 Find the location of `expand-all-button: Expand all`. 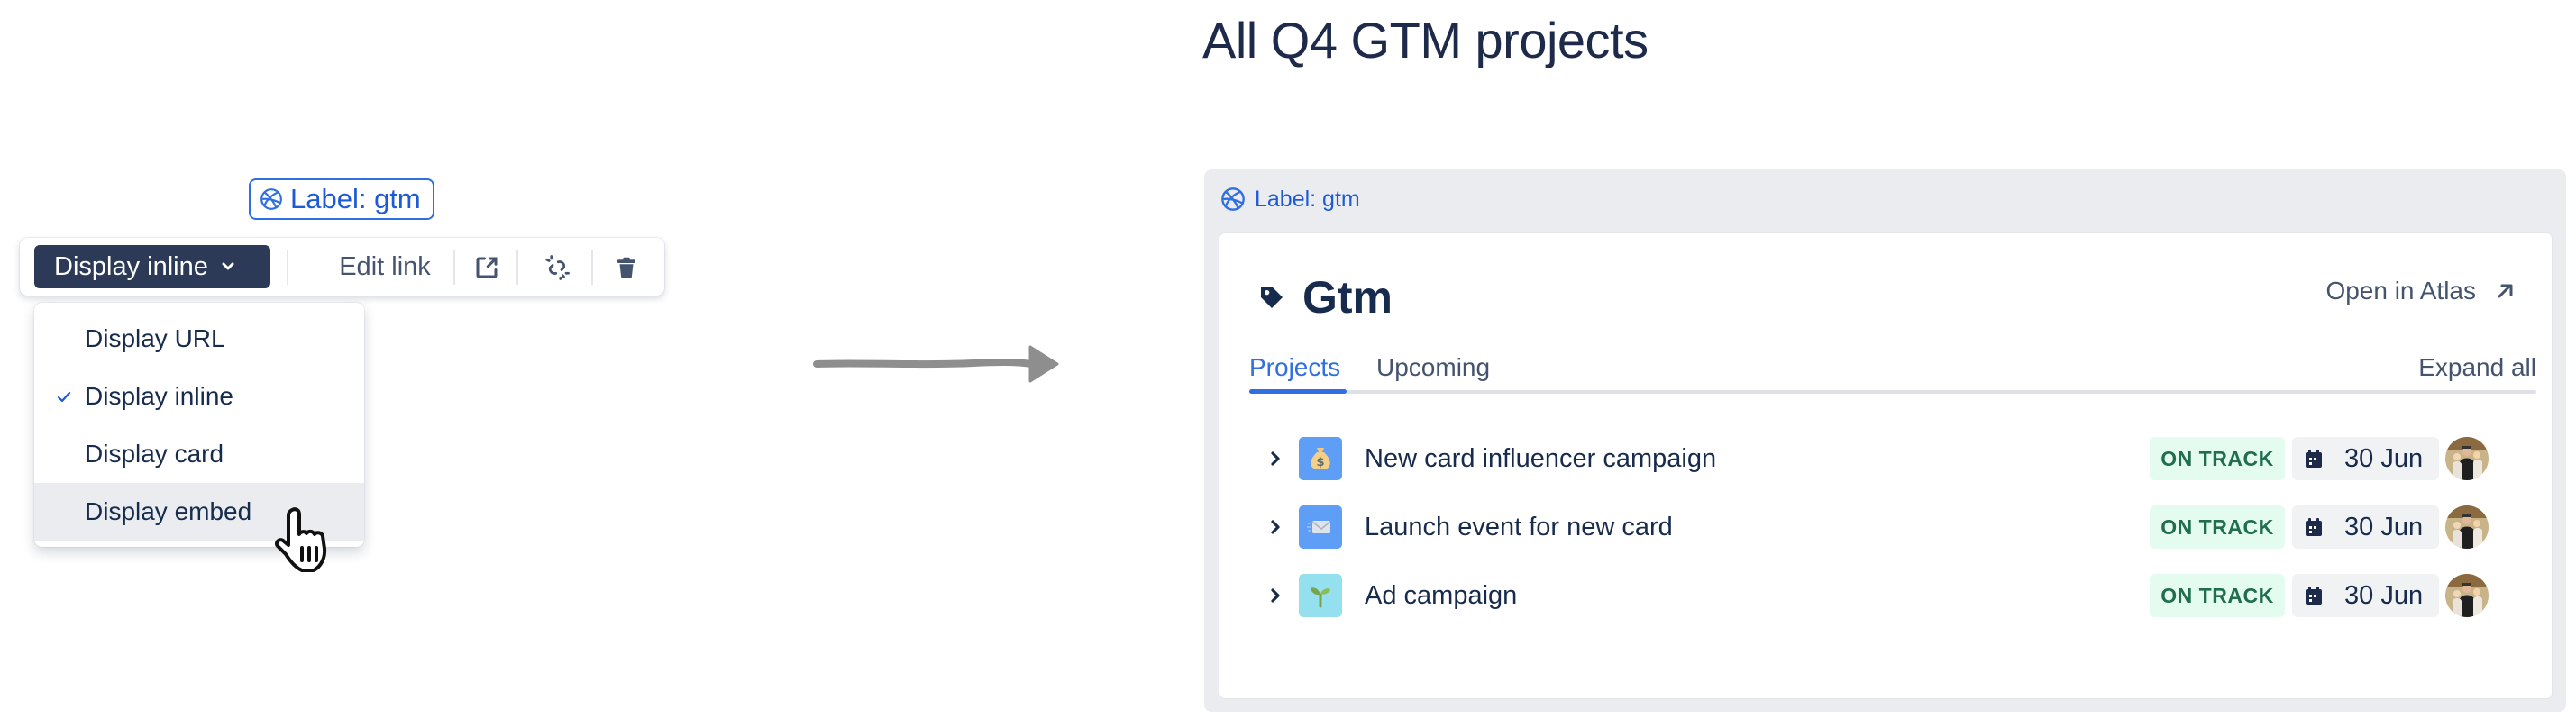

expand-all-button: Expand all is located at coordinates (2477, 368).